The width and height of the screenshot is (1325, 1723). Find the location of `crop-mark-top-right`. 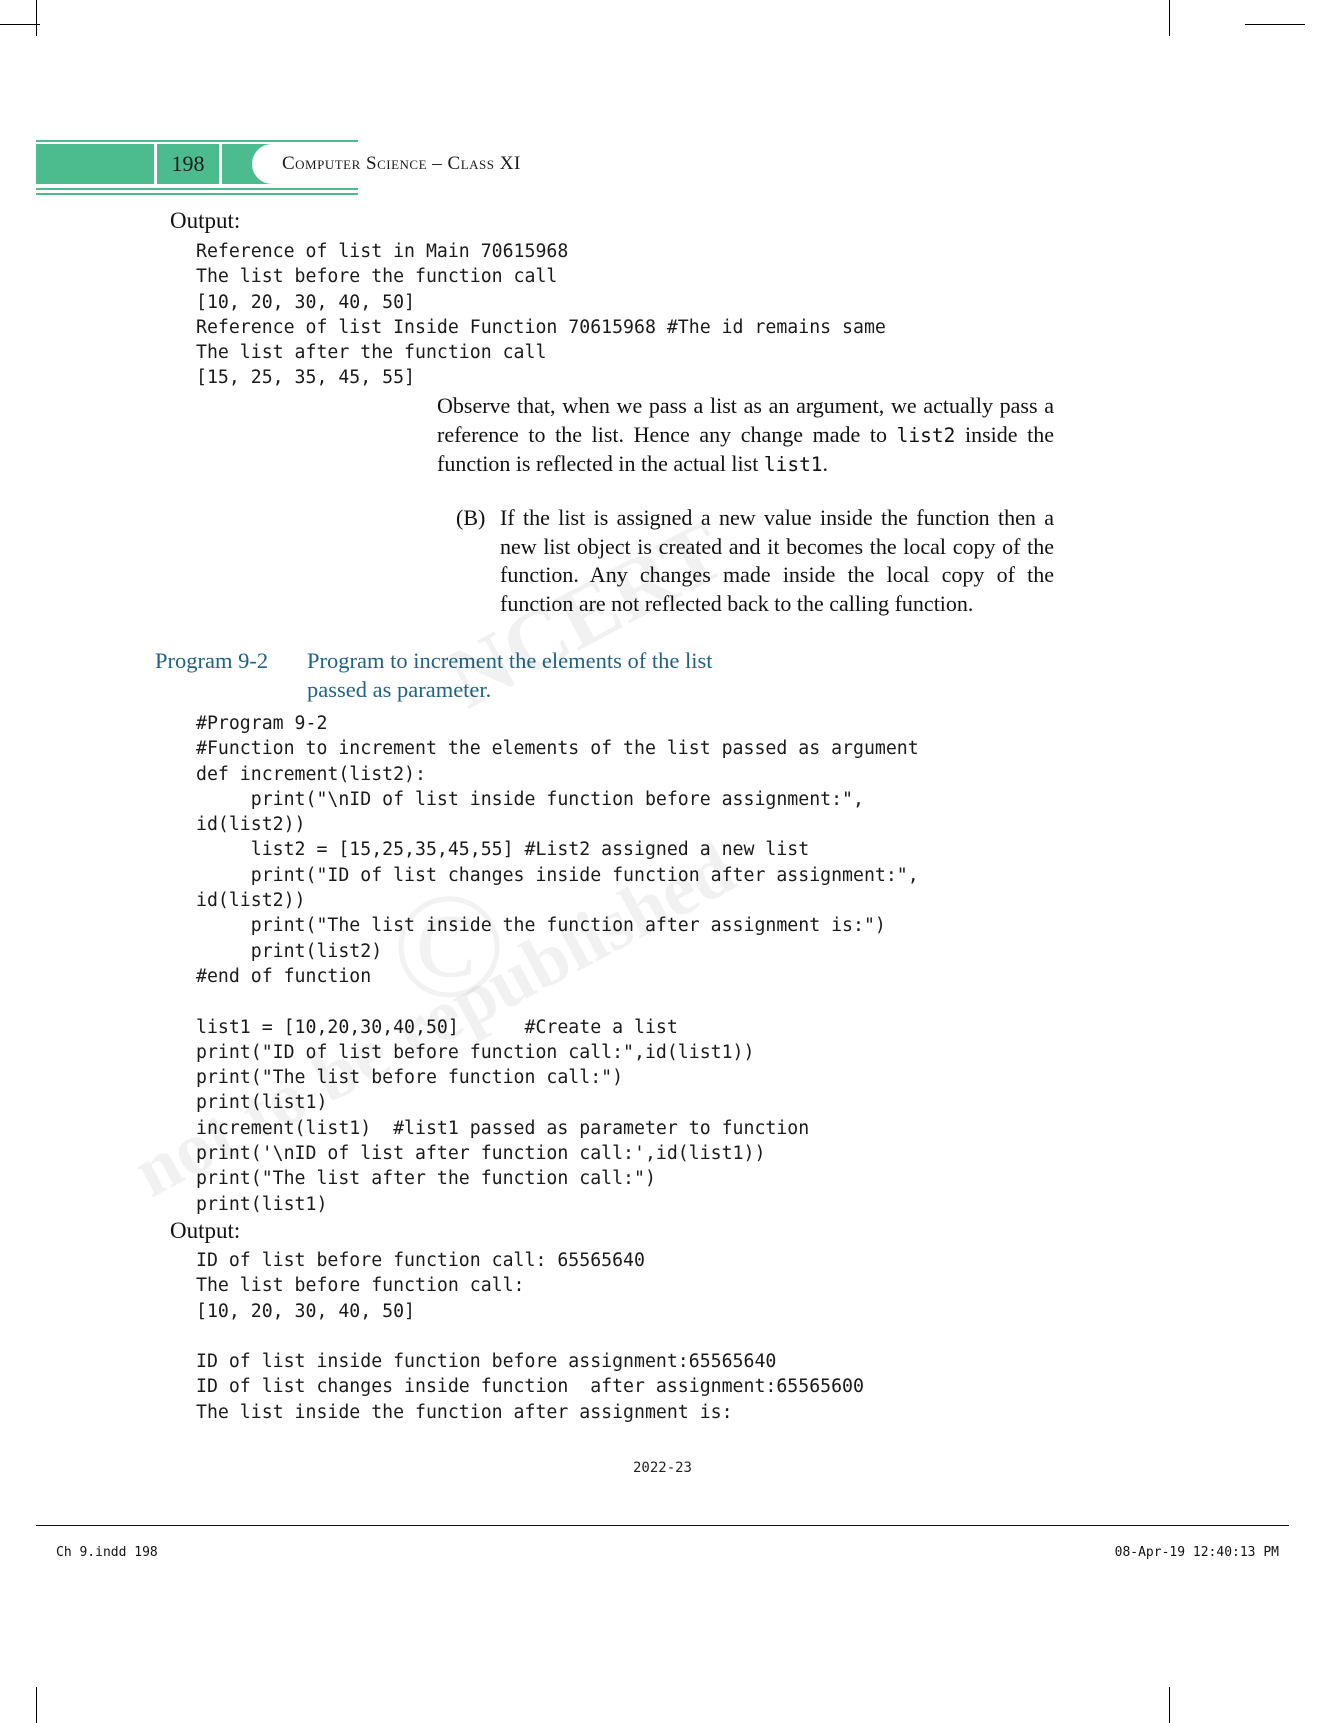

crop-mark-top-right is located at coordinates (1169, 18).